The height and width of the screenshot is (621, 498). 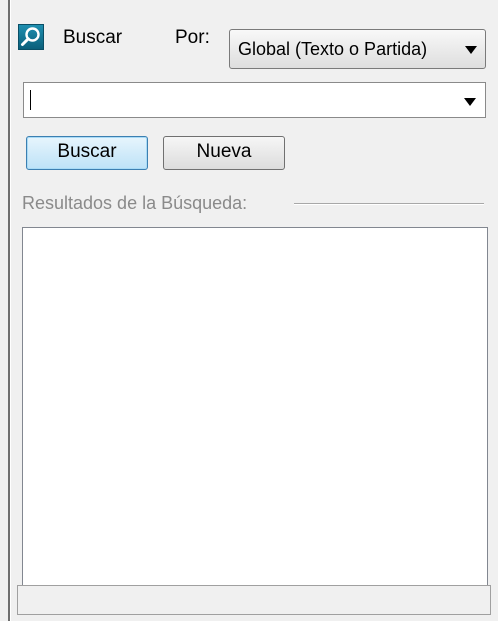 I want to click on search-button: Buscar, so click(x=87, y=153).